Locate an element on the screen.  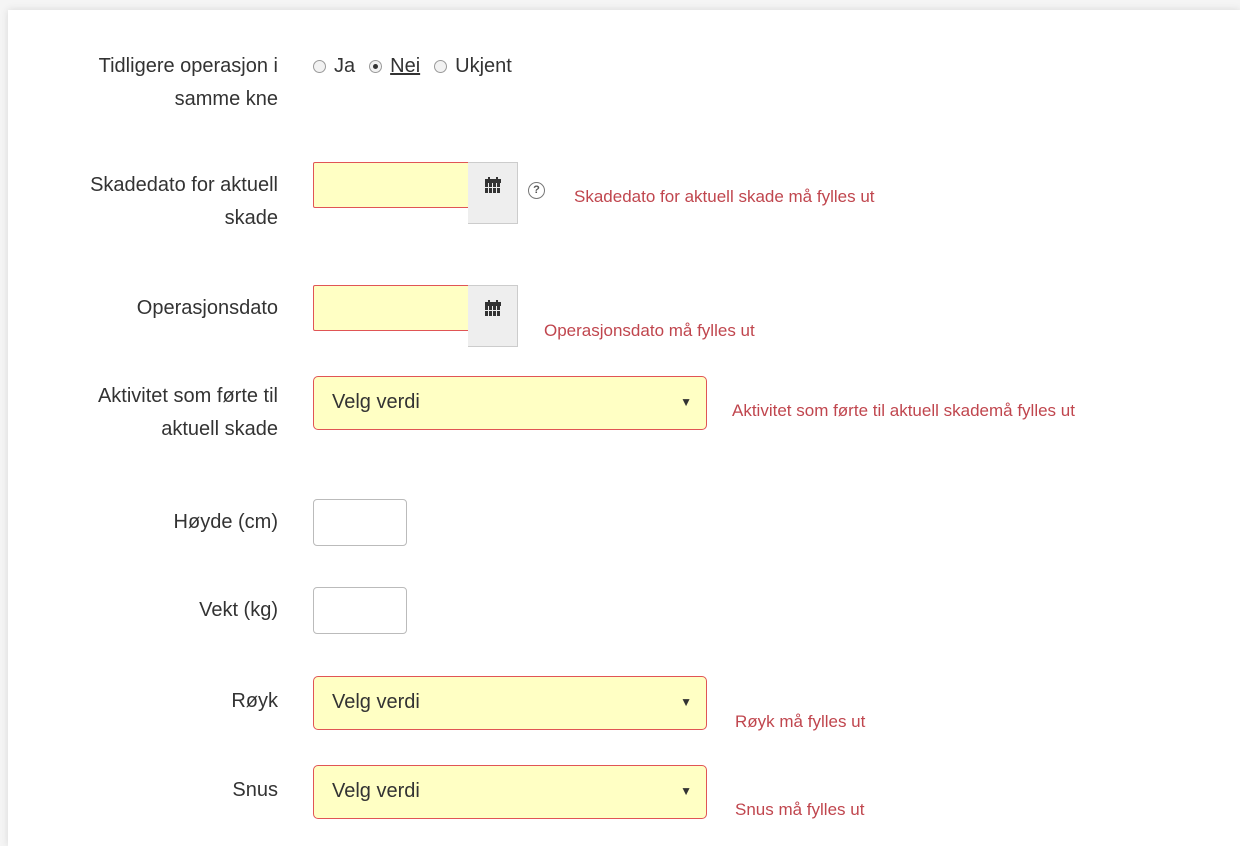
activity-label-line1: Aktivitet som førte til is located at coordinates (187, 396).